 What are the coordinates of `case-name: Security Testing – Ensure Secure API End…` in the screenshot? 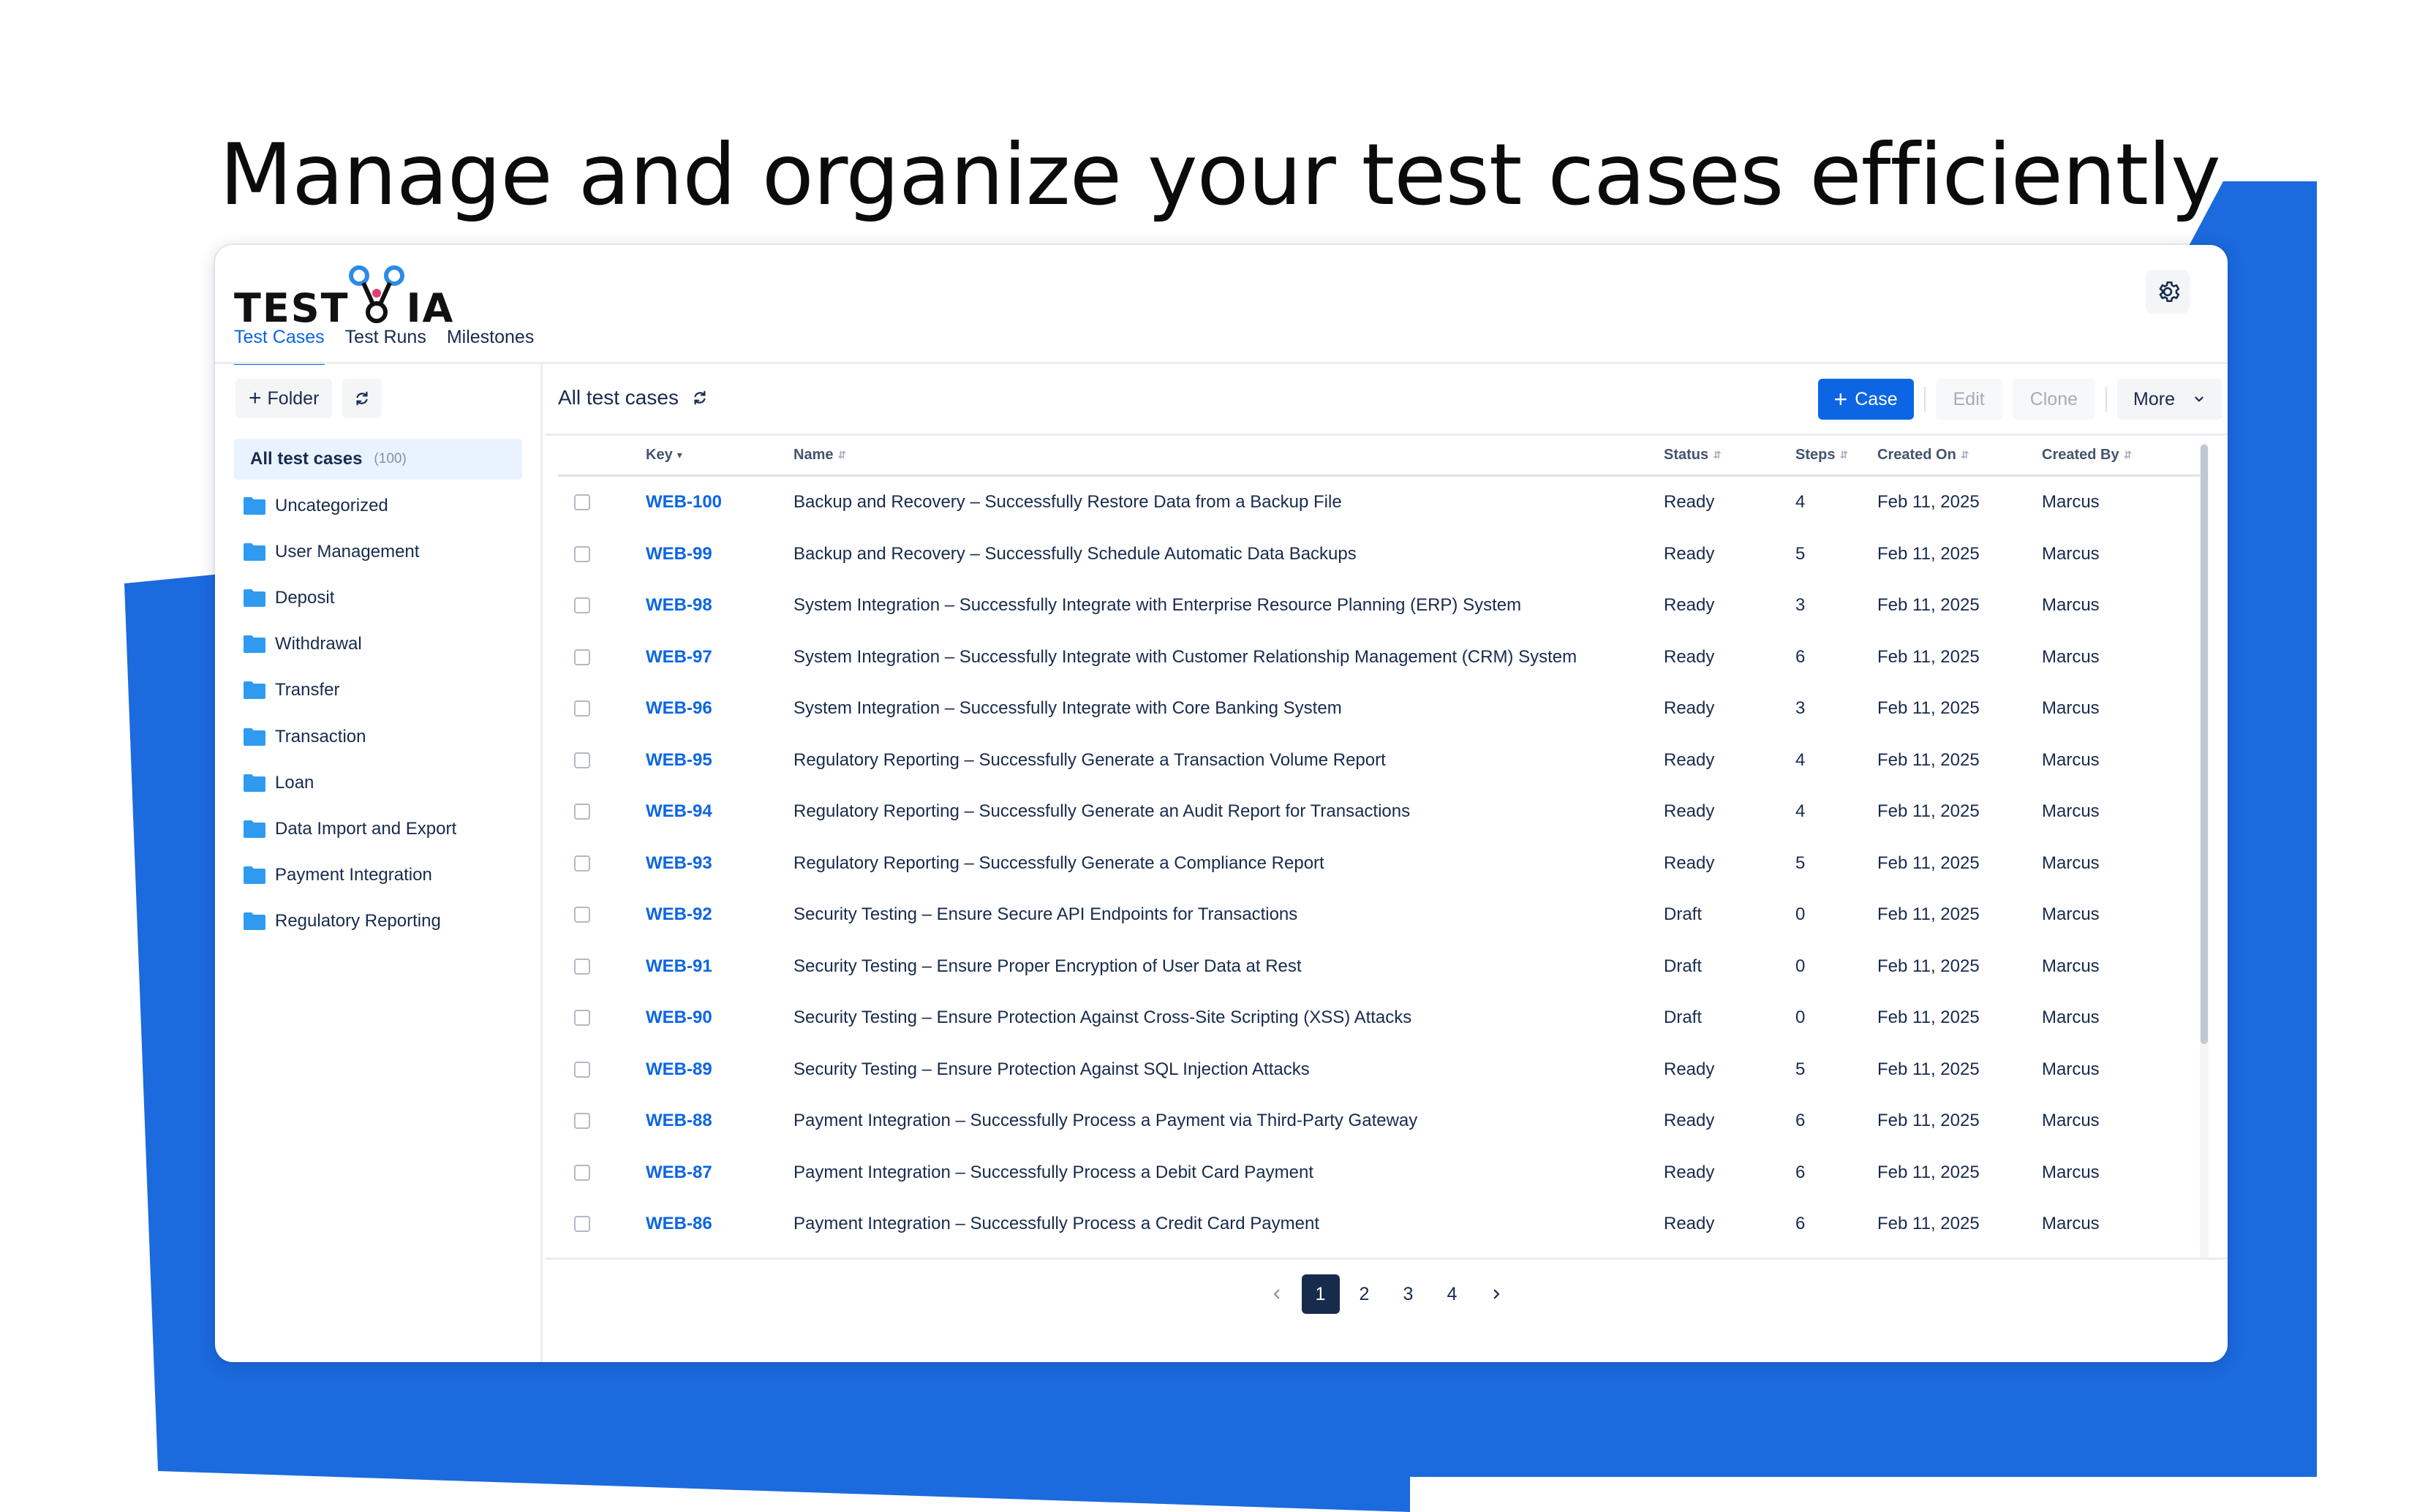 It's located at (1045, 914).